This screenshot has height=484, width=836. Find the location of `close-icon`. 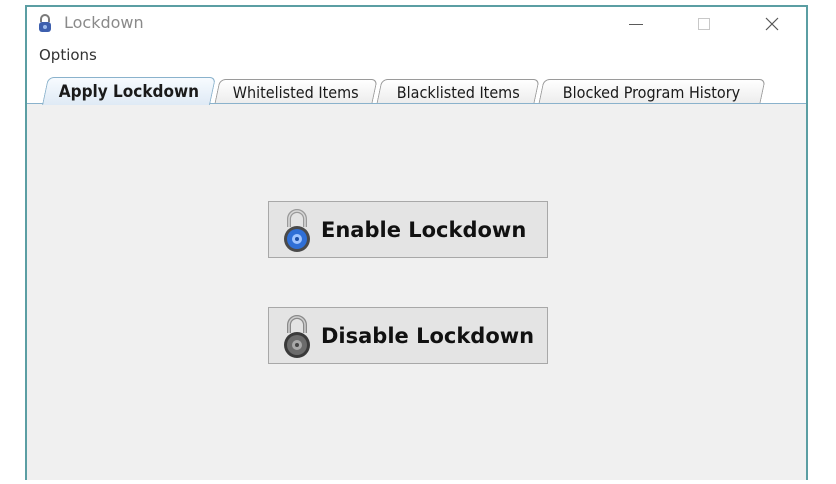

close-icon is located at coordinates (772, 24).